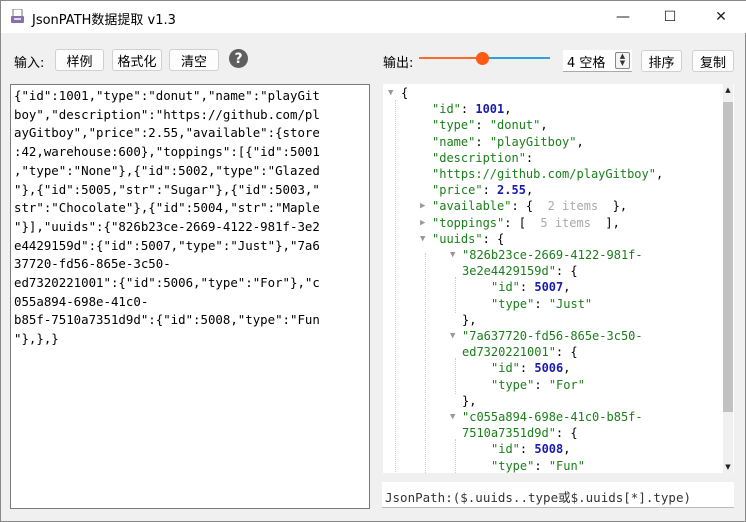  I want to click on clear-button: 清空, so click(194, 60).